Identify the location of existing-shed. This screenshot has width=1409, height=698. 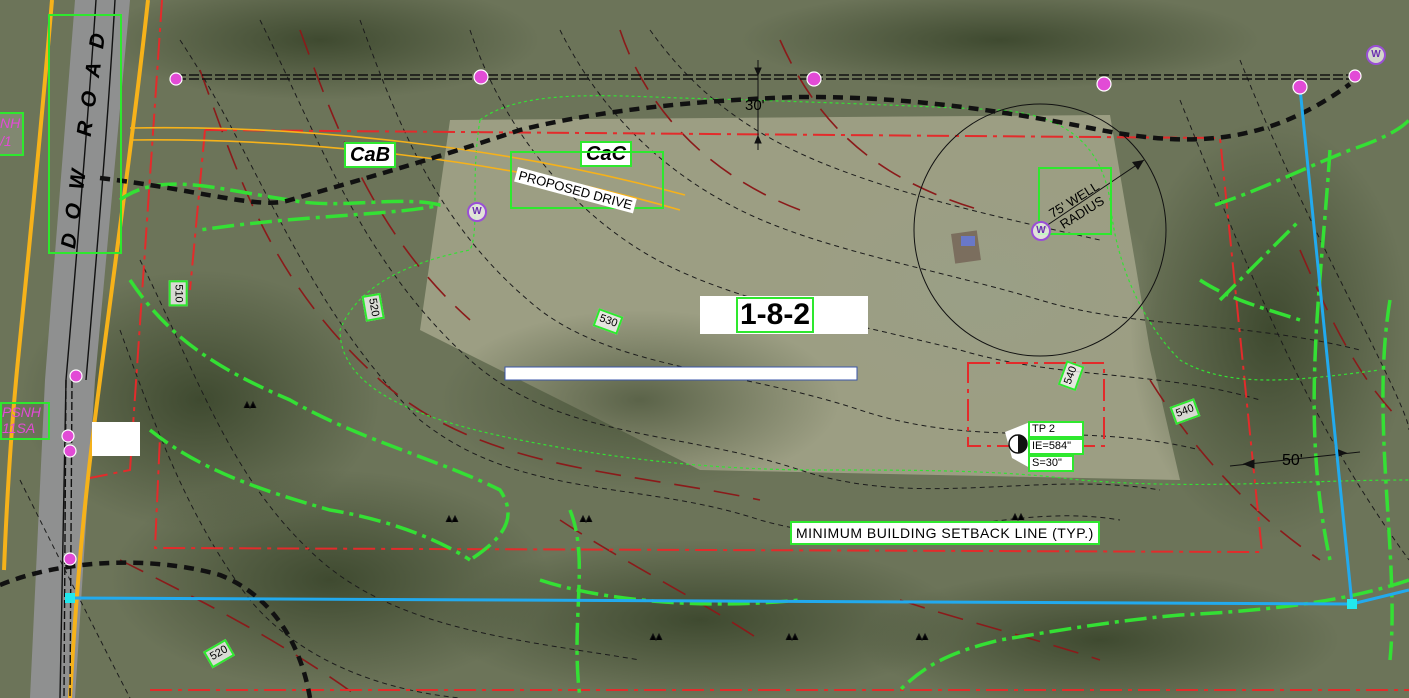
(966, 247).